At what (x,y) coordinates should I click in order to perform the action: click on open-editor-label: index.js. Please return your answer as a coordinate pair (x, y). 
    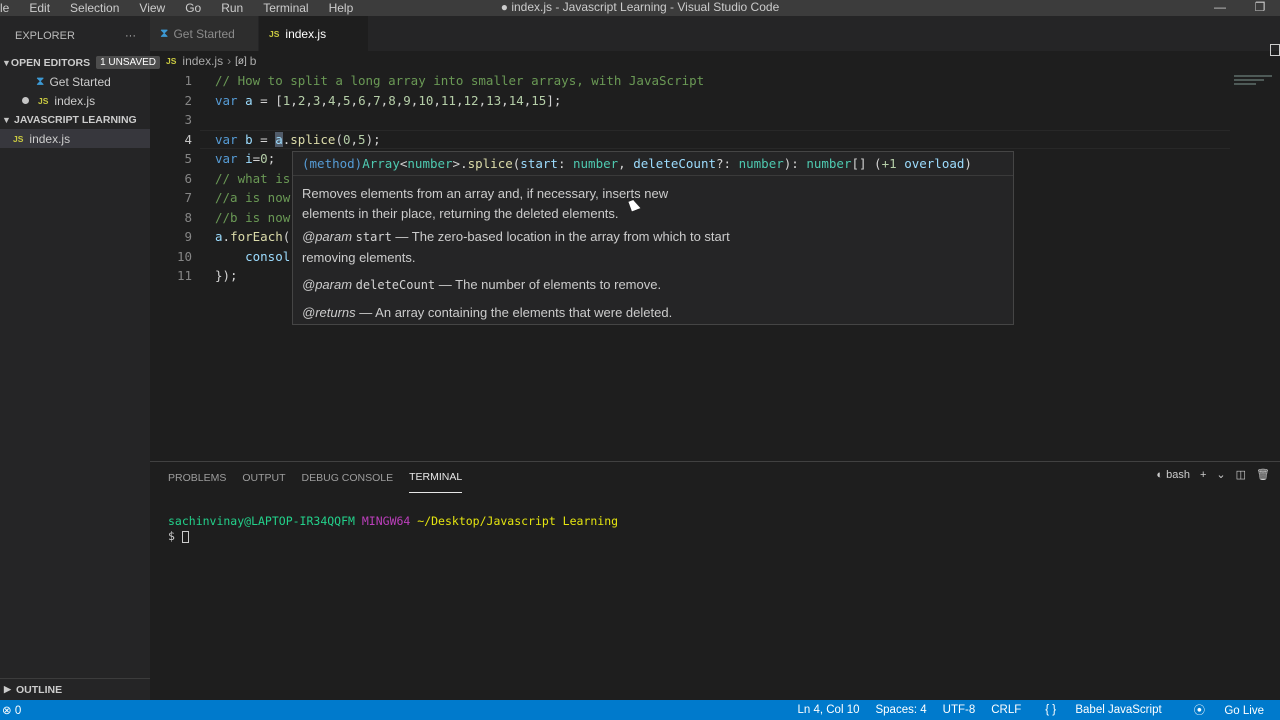
    Looking at the image, I should click on (75, 100).